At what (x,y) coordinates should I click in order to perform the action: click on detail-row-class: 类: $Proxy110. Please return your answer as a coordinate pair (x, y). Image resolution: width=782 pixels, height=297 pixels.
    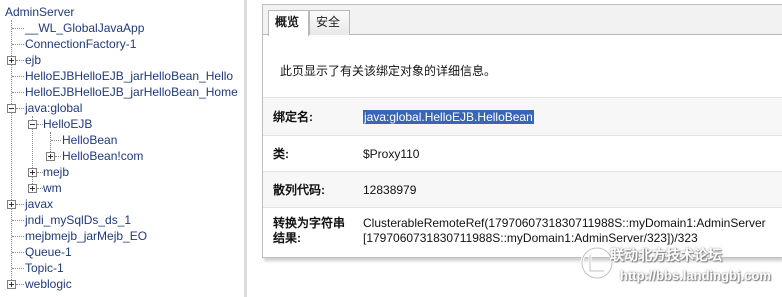
    Looking at the image, I should click on (522, 153).